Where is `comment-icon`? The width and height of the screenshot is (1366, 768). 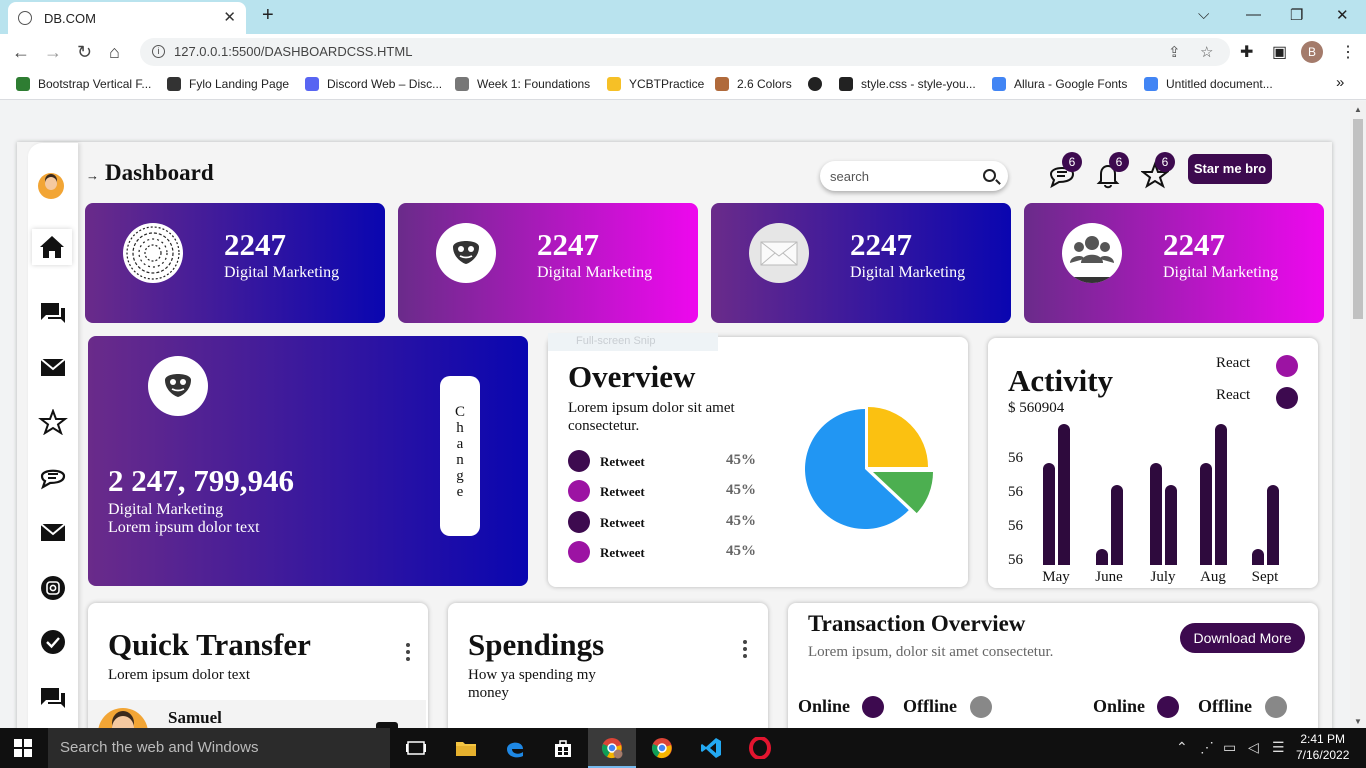 comment-icon is located at coordinates (53, 477).